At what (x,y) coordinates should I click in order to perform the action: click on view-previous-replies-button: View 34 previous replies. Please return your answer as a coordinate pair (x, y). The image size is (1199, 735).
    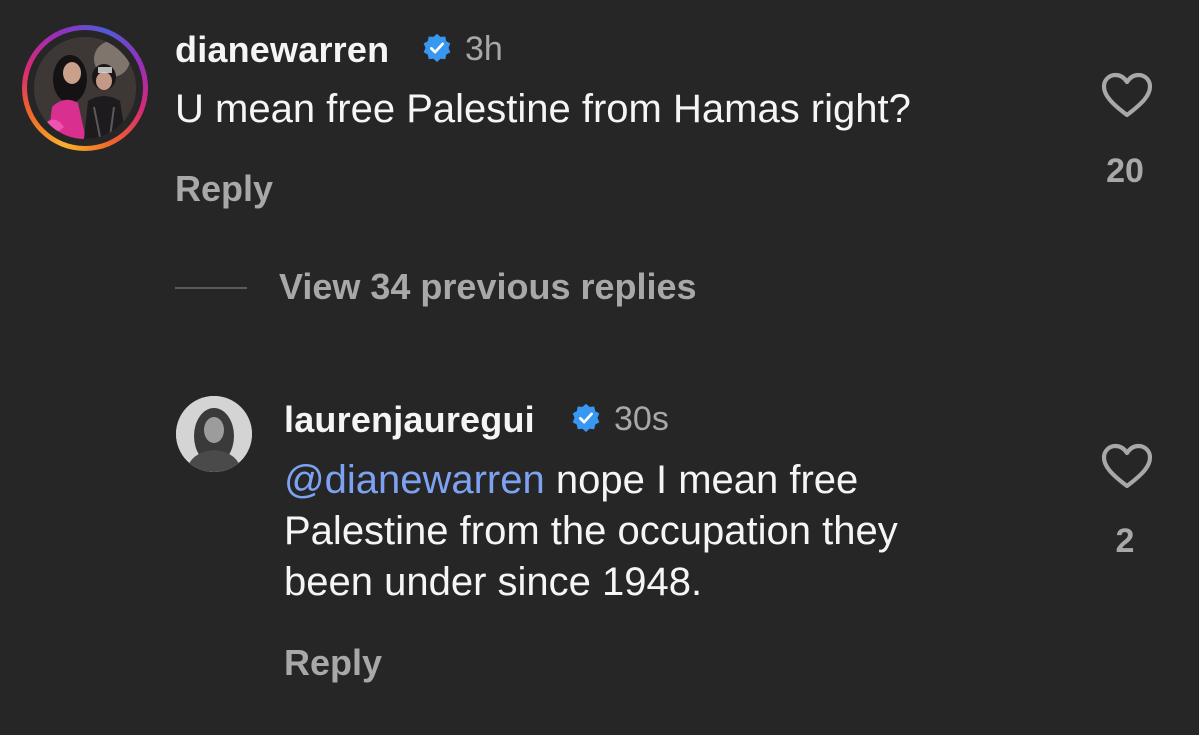
    Looking at the image, I should click on (488, 287).